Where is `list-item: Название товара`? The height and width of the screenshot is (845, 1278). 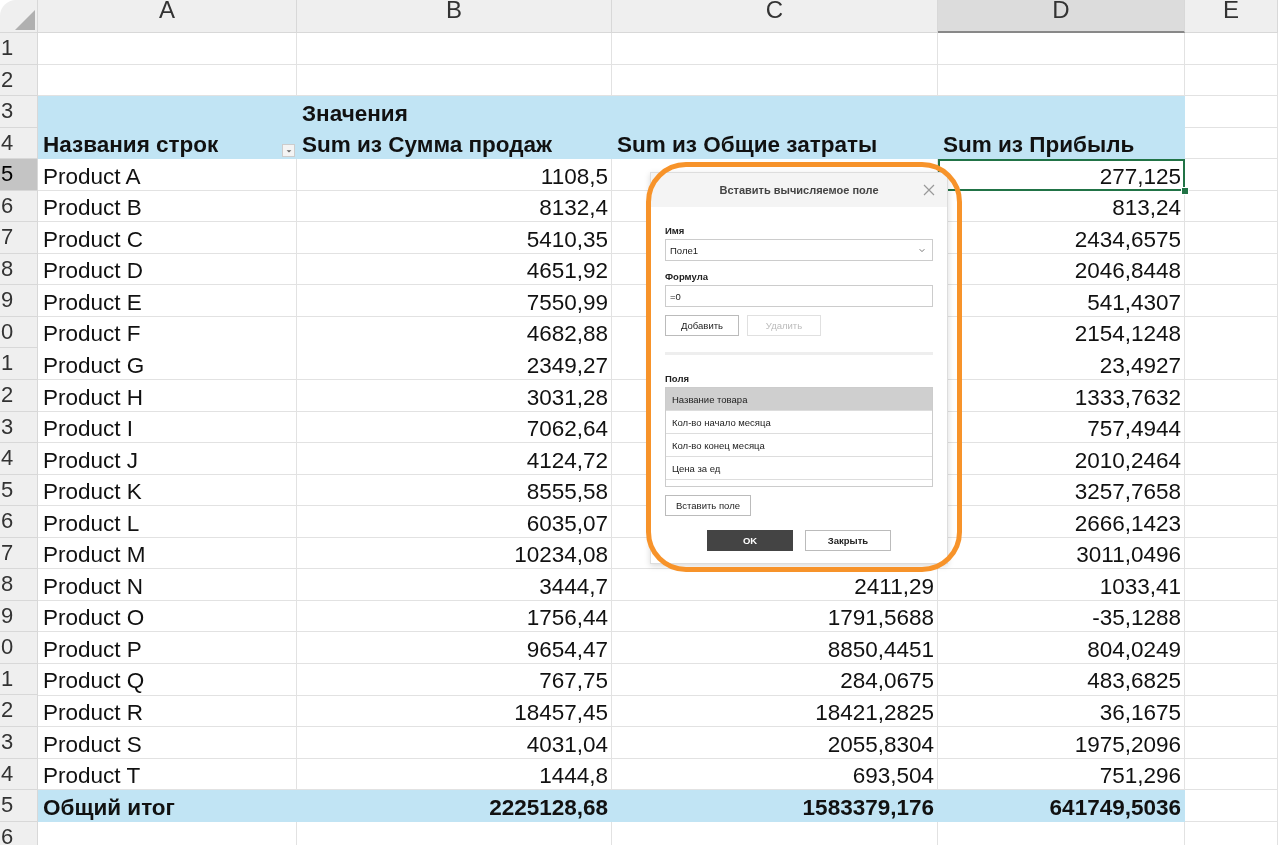 list-item: Название товара is located at coordinates (799, 399).